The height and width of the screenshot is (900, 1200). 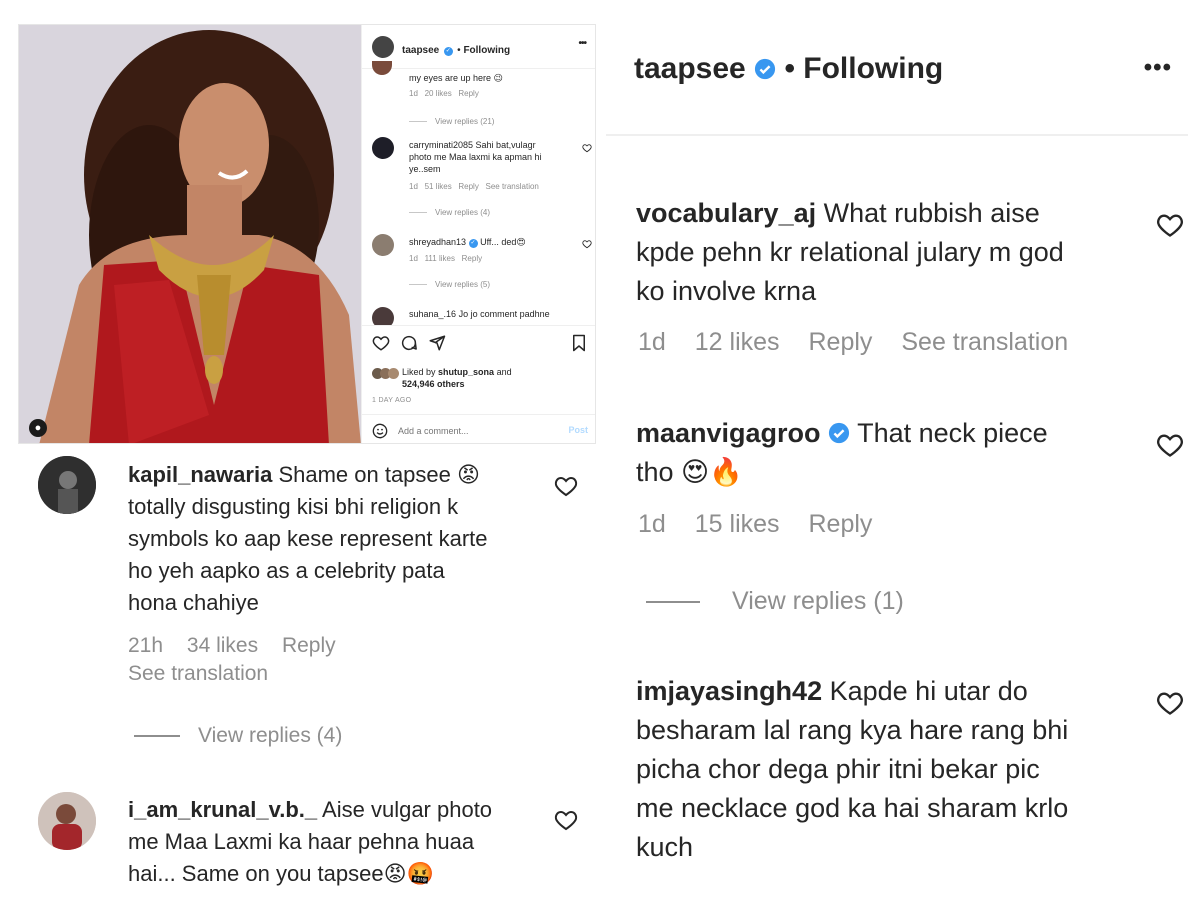 What do you see at coordinates (392, 400) in the screenshot?
I see `post-timestamp: 1 DAY AGO` at bounding box center [392, 400].